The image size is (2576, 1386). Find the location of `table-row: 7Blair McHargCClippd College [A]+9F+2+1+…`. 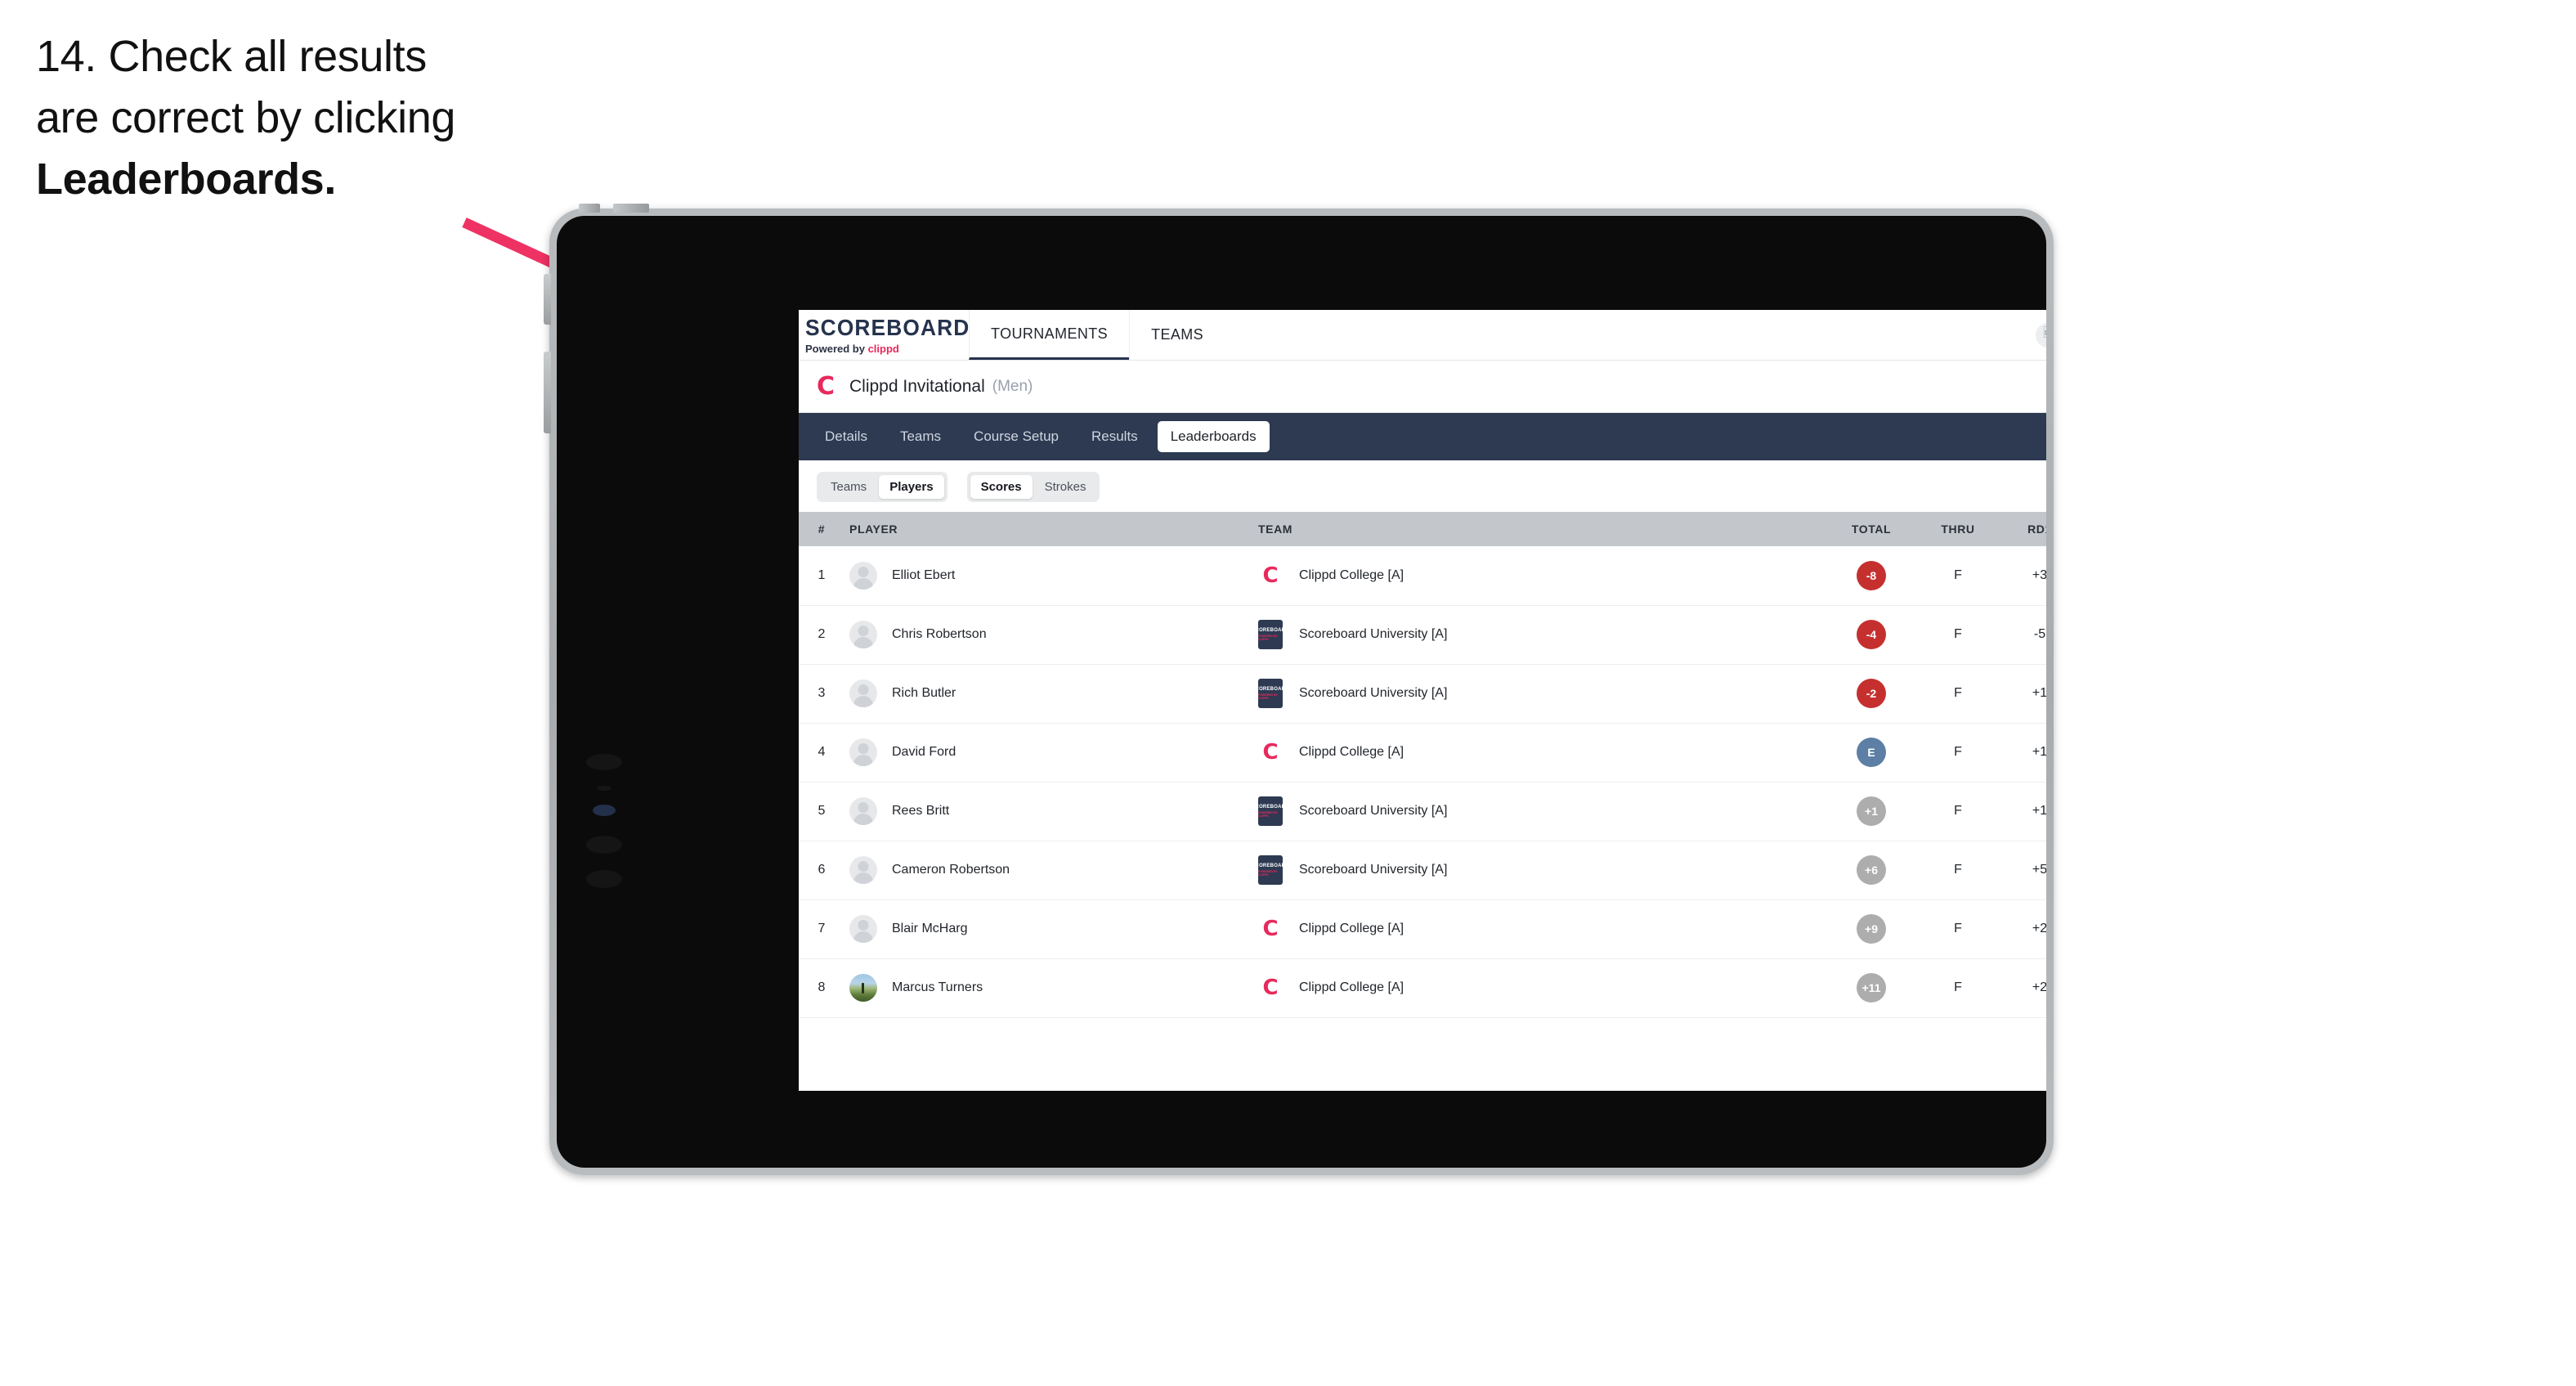

table-row: 7Blair McHargCClippd College [A]+9F+2+1+… is located at coordinates (1422, 929).